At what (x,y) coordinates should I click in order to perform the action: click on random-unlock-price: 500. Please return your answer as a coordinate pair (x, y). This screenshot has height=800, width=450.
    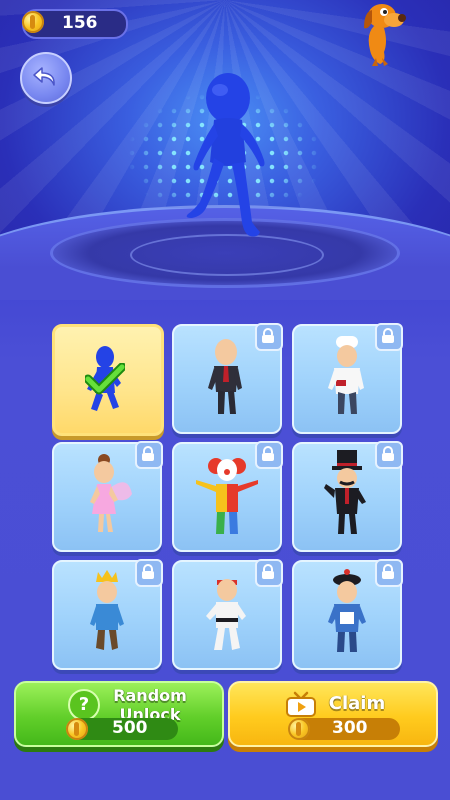
    Looking at the image, I should click on (122, 729).